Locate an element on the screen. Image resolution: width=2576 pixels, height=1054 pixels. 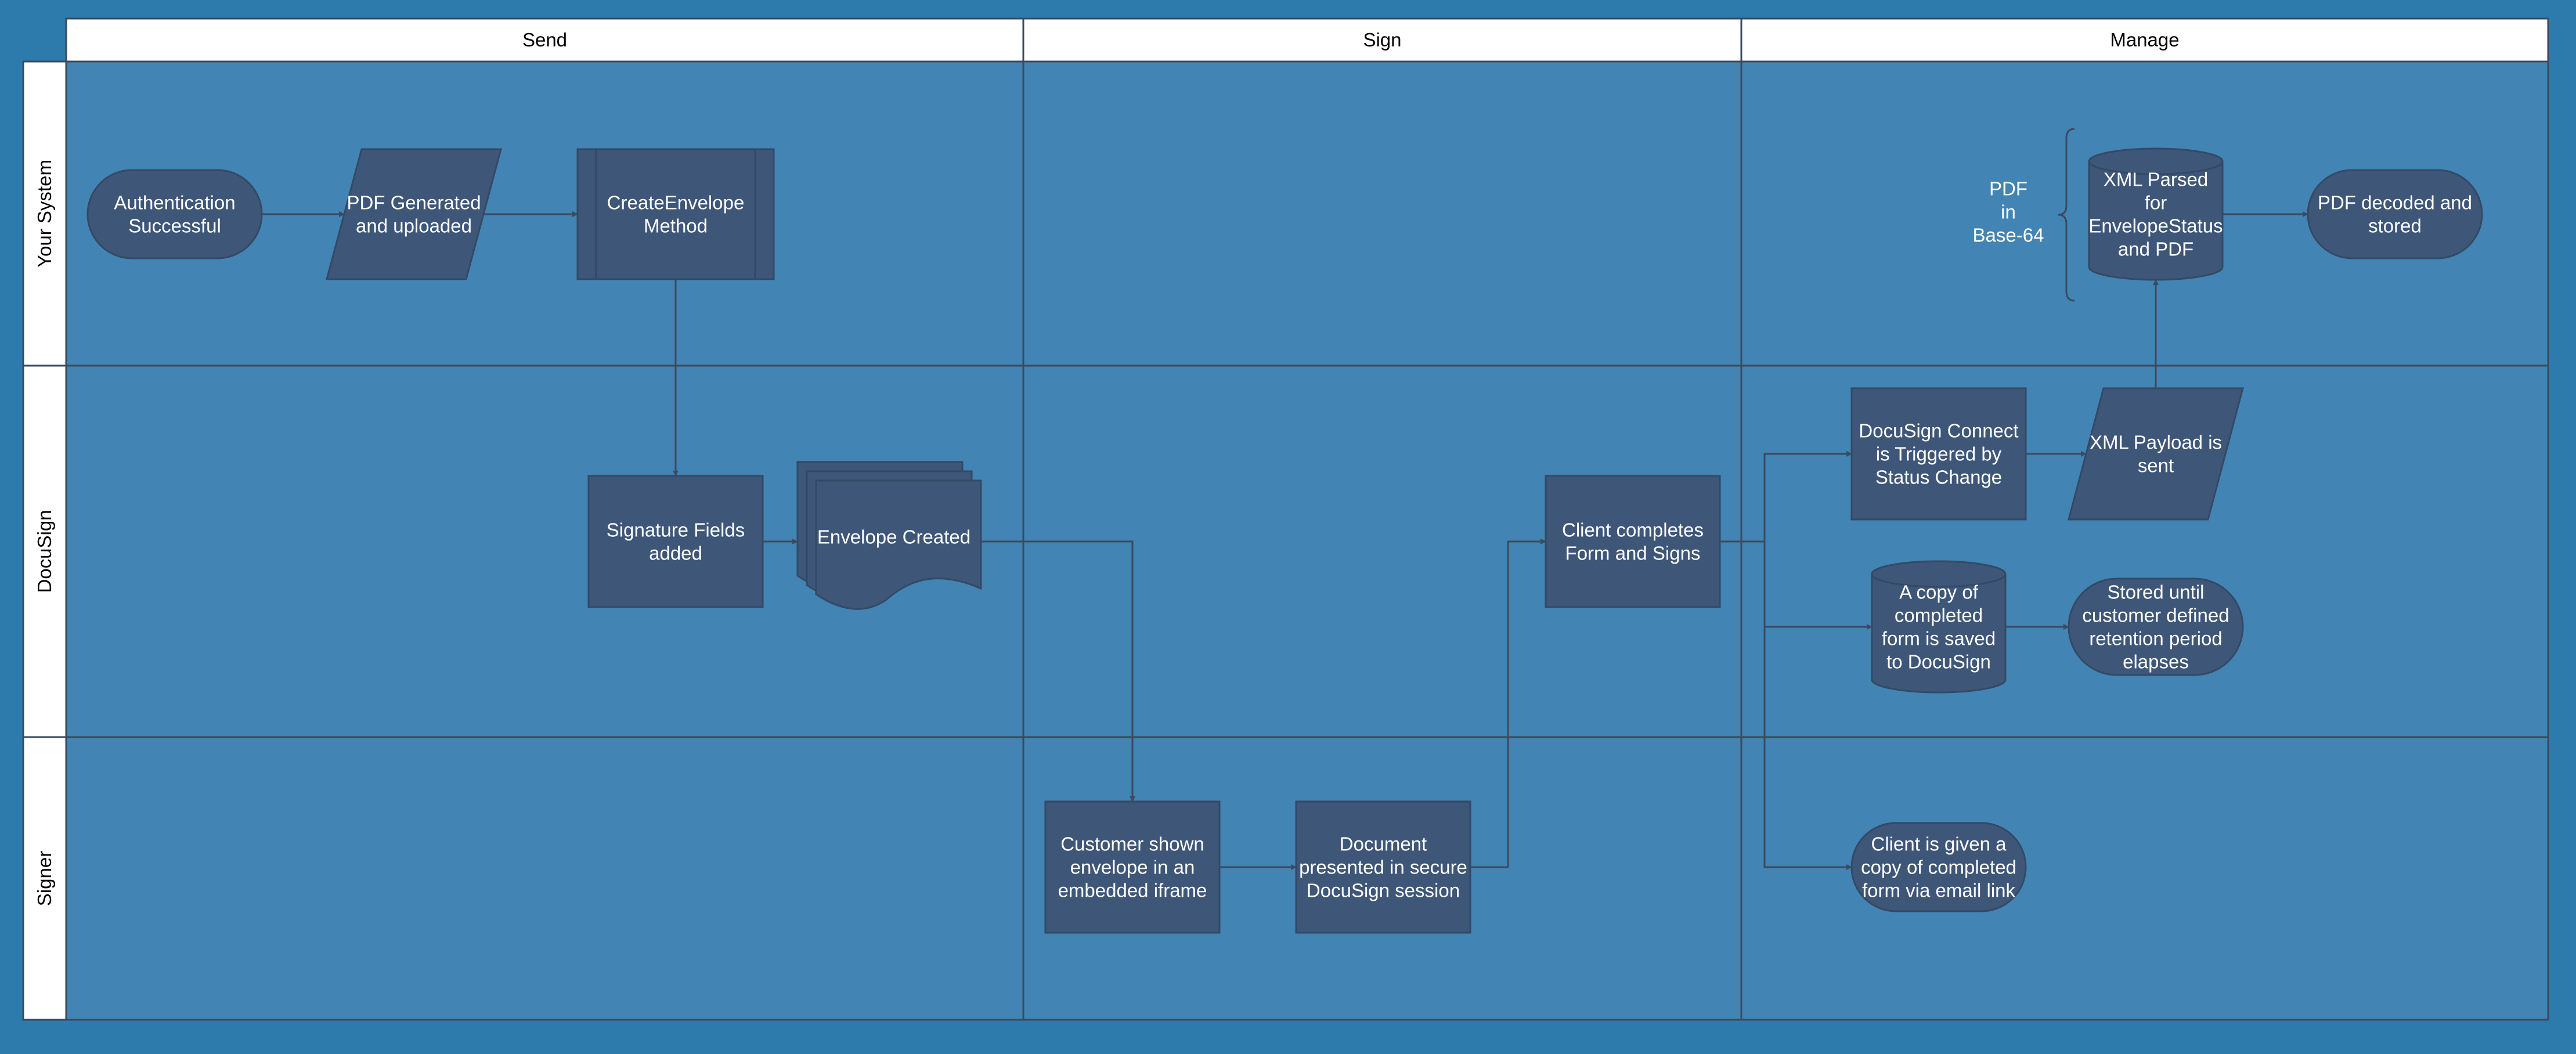
node-text-line: Base-64 is located at coordinates (2009, 235).